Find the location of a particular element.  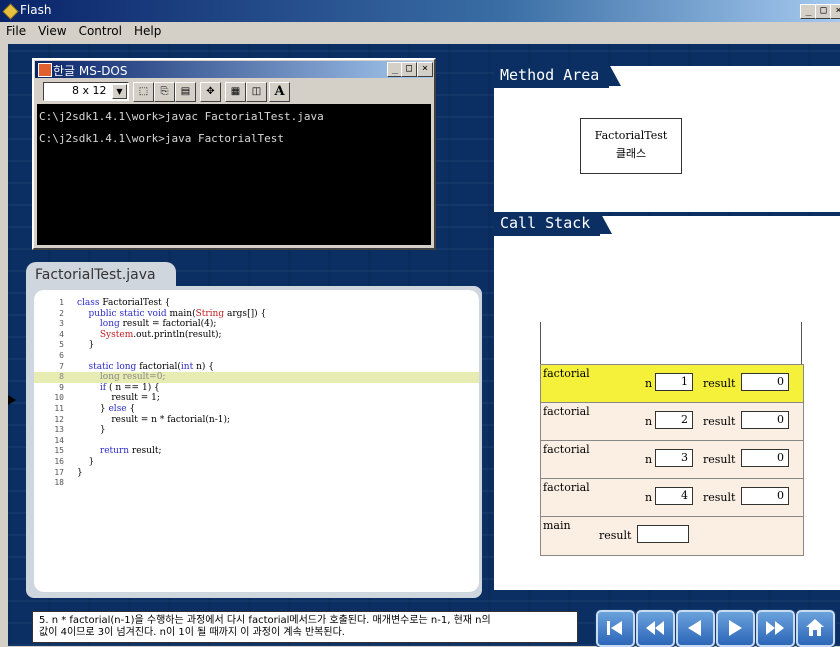

code-line: 4 System.out.println(result); is located at coordinates (256, 335).